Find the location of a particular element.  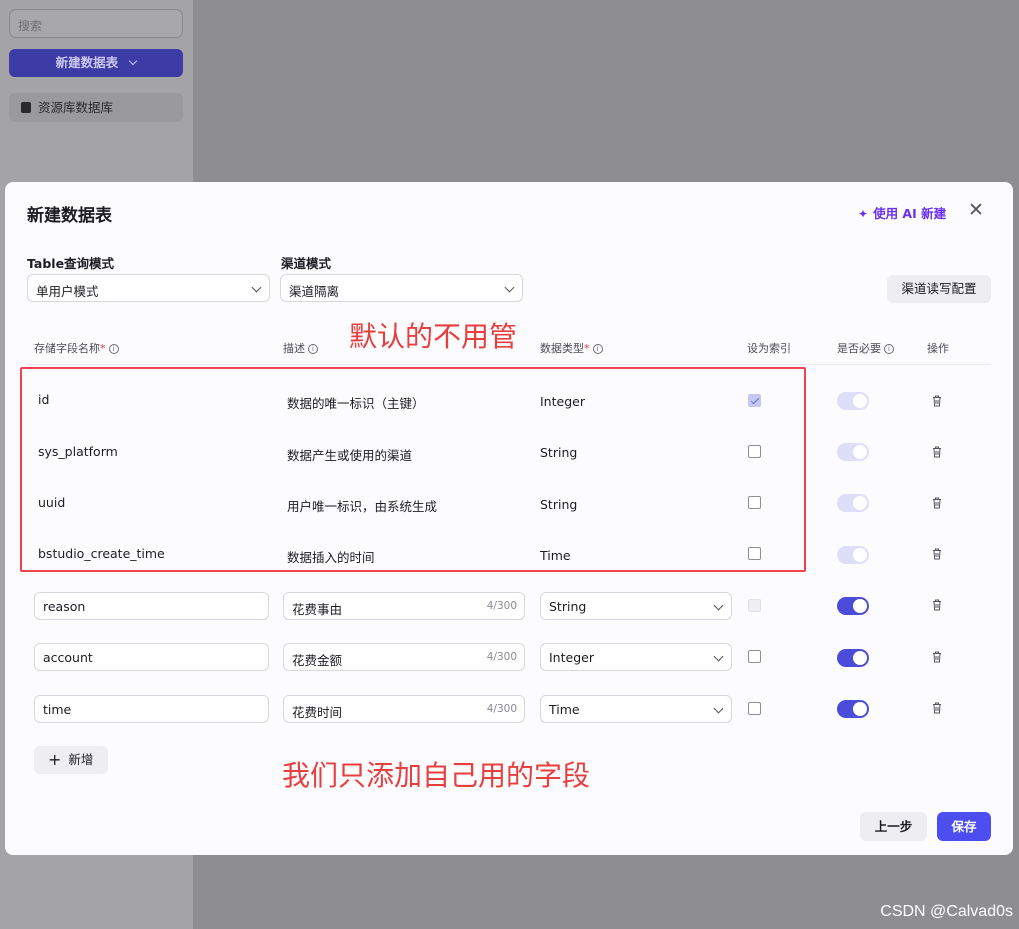

search-input: 搜索 is located at coordinates (96, 23).